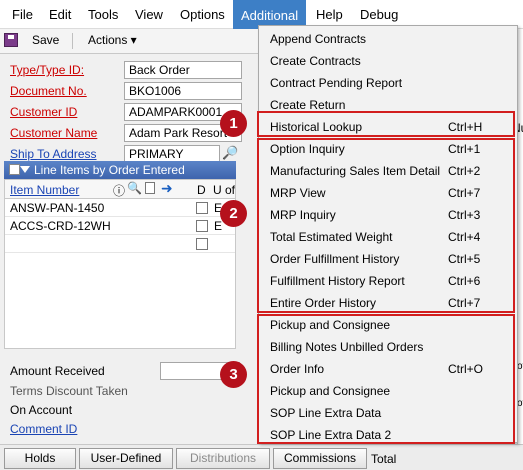 The height and width of the screenshot is (470, 523). What do you see at coordinates (53, 154) in the screenshot?
I see `ship-to-address-label: Ship To Address` at bounding box center [53, 154].